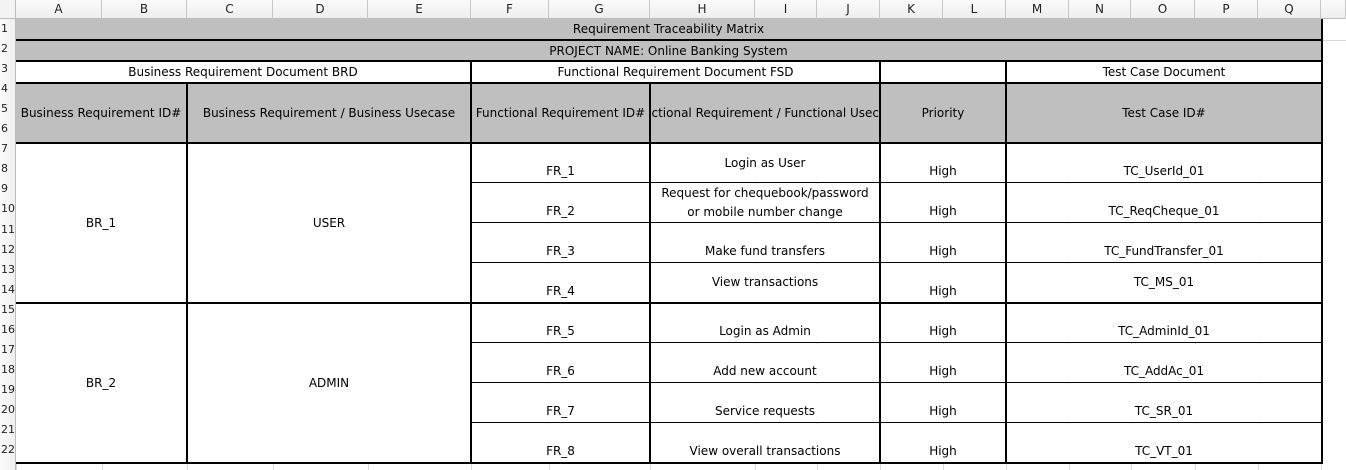  Describe the element at coordinates (8, 88) in the screenshot. I see `row-header-4: 4` at that location.